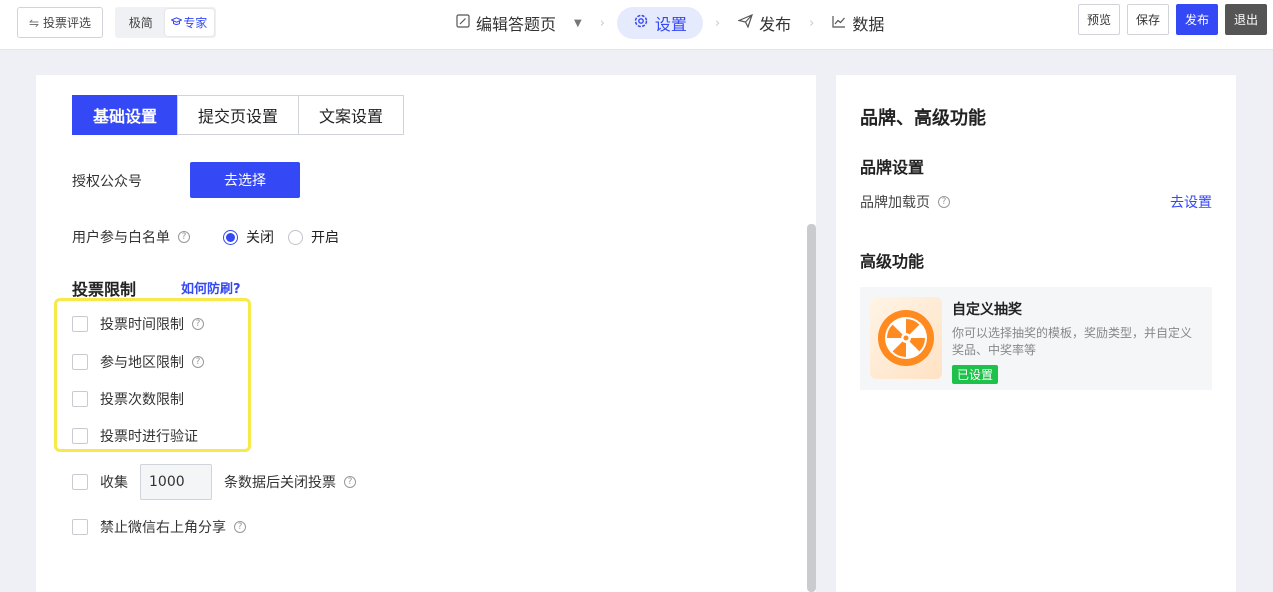  Describe the element at coordinates (975, 374) in the screenshot. I see `status-badge: 已设置` at that location.